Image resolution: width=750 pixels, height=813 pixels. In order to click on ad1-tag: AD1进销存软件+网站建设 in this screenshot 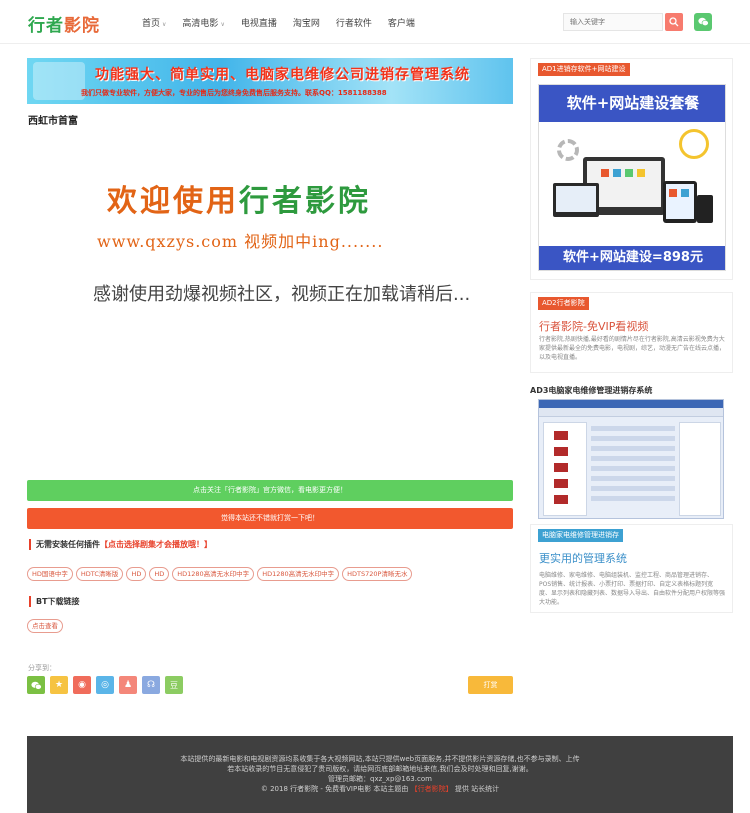, I will do `click(584, 69)`.